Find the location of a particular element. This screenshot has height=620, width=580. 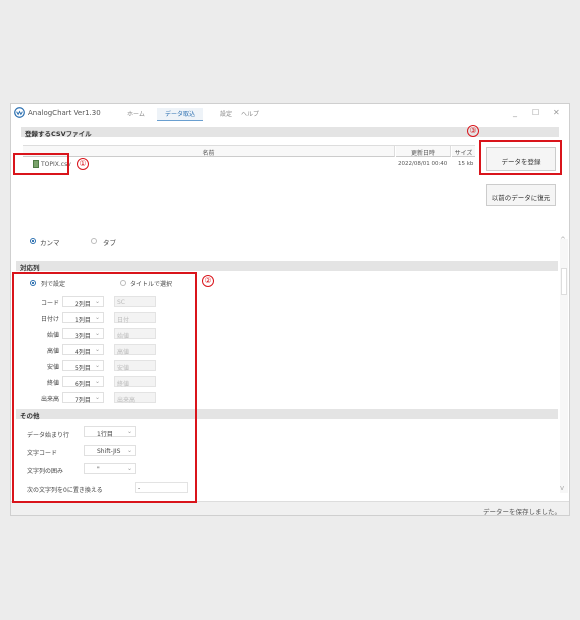

maximize-button: ☐ is located at coordinates (535, 112).